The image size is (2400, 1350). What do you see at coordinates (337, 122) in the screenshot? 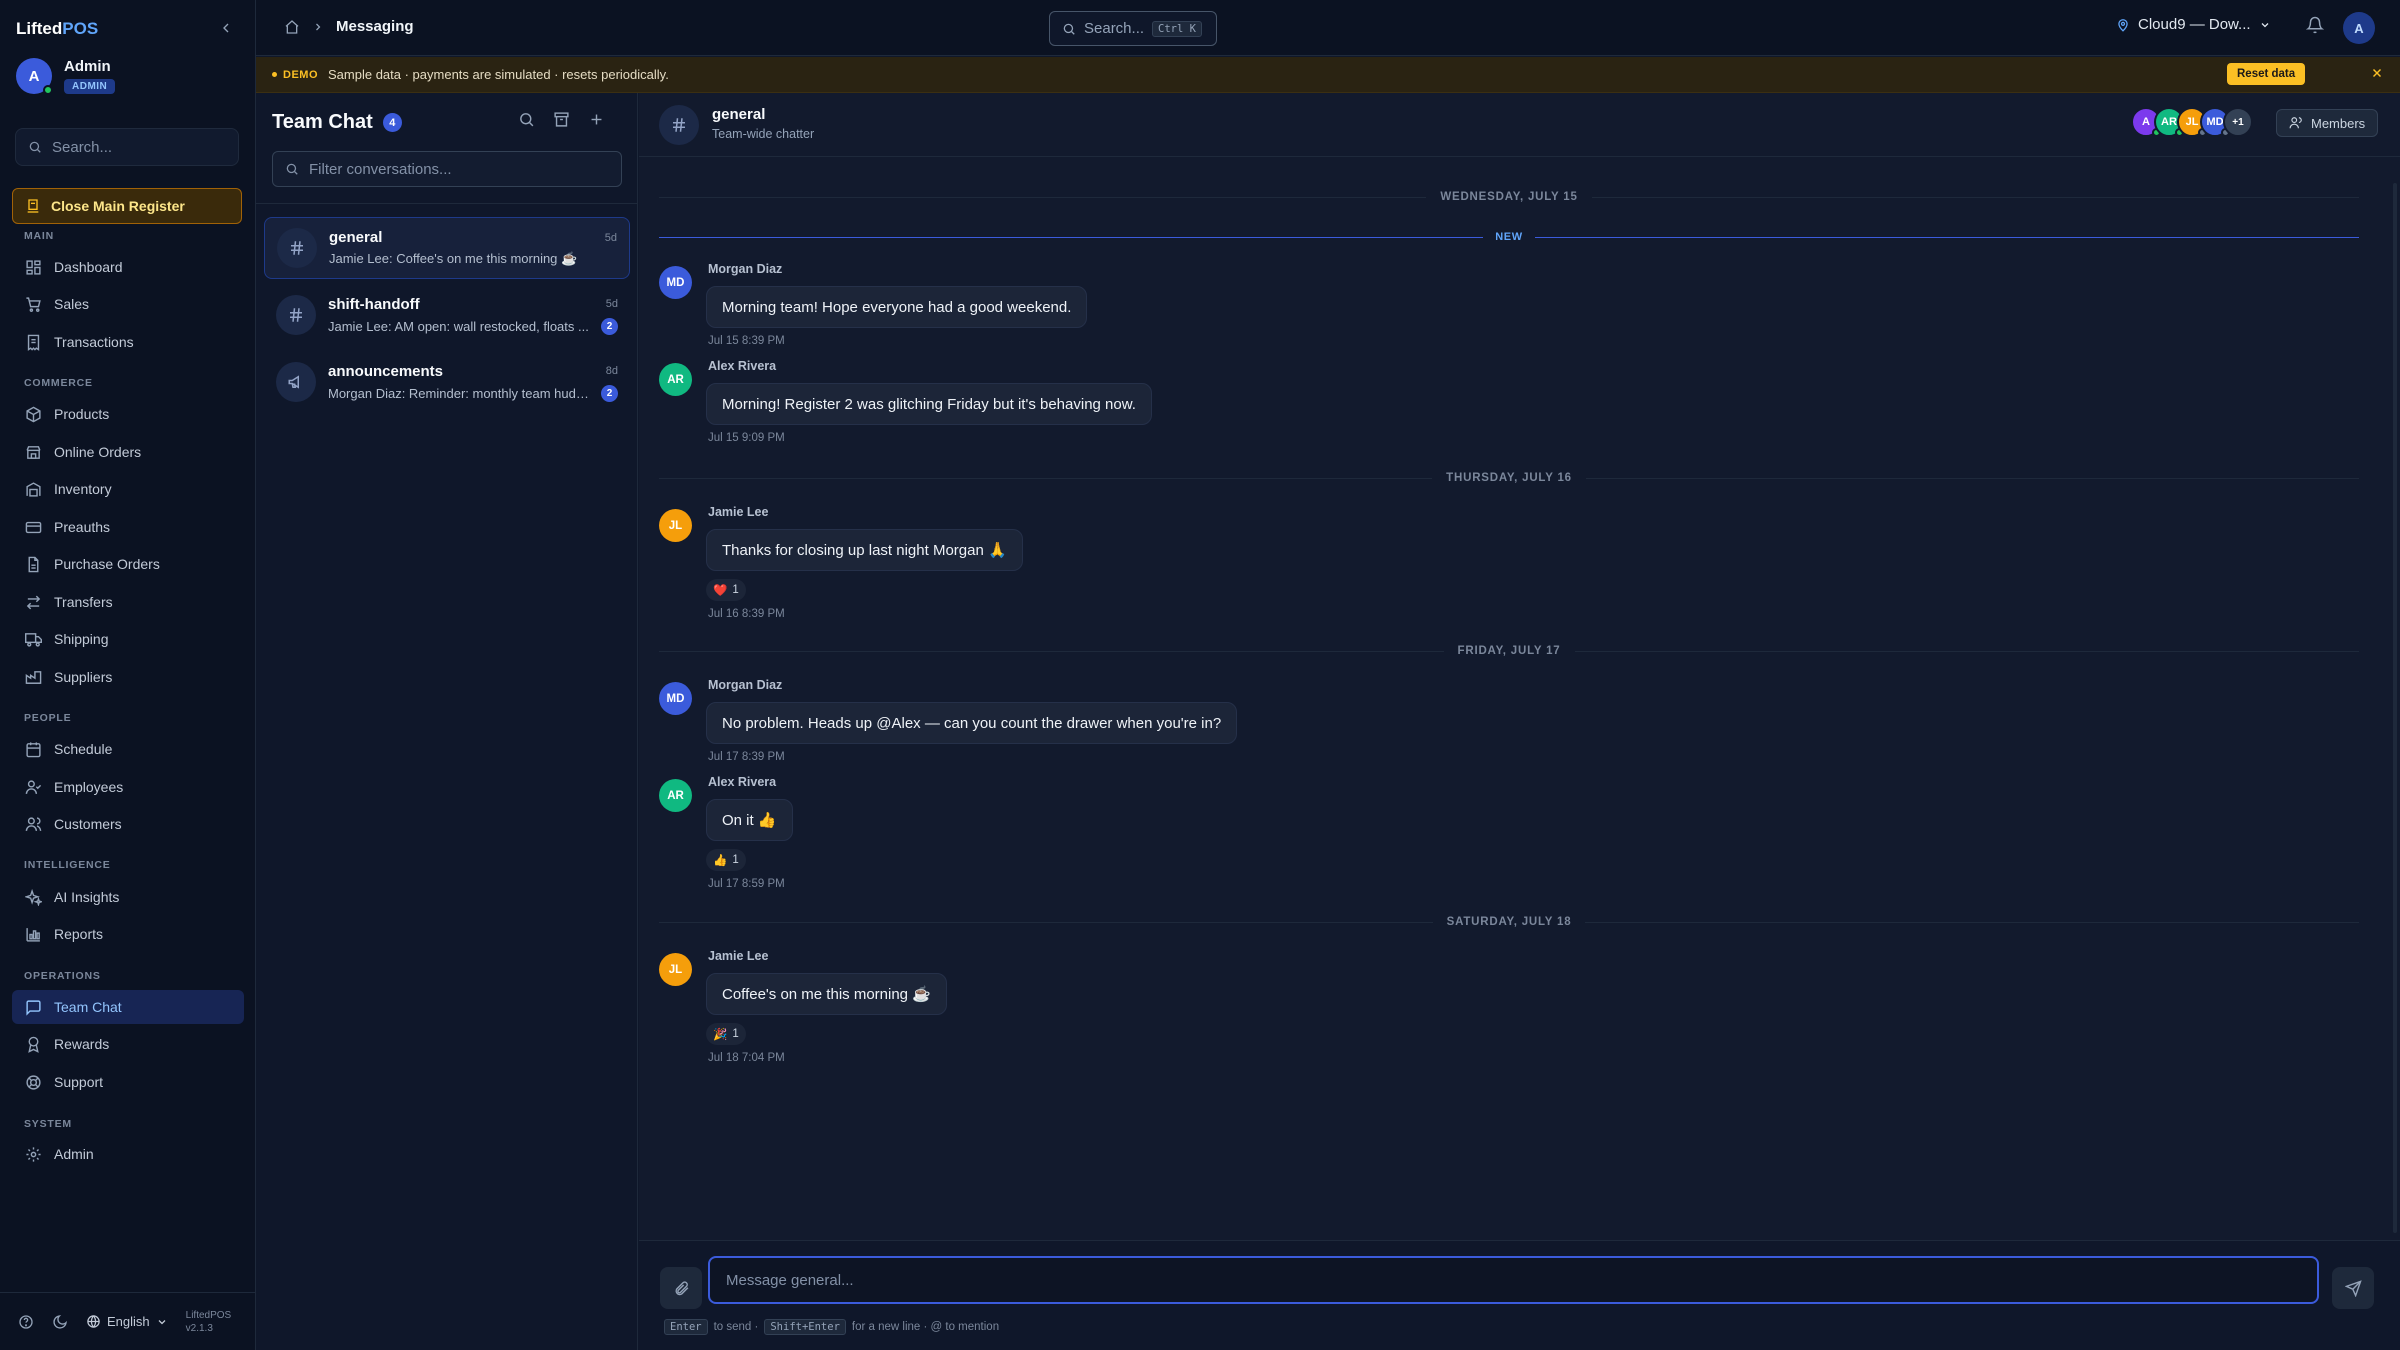
I see `conversation-list-header: Team Chat 4` at bounding box center [337, 122].